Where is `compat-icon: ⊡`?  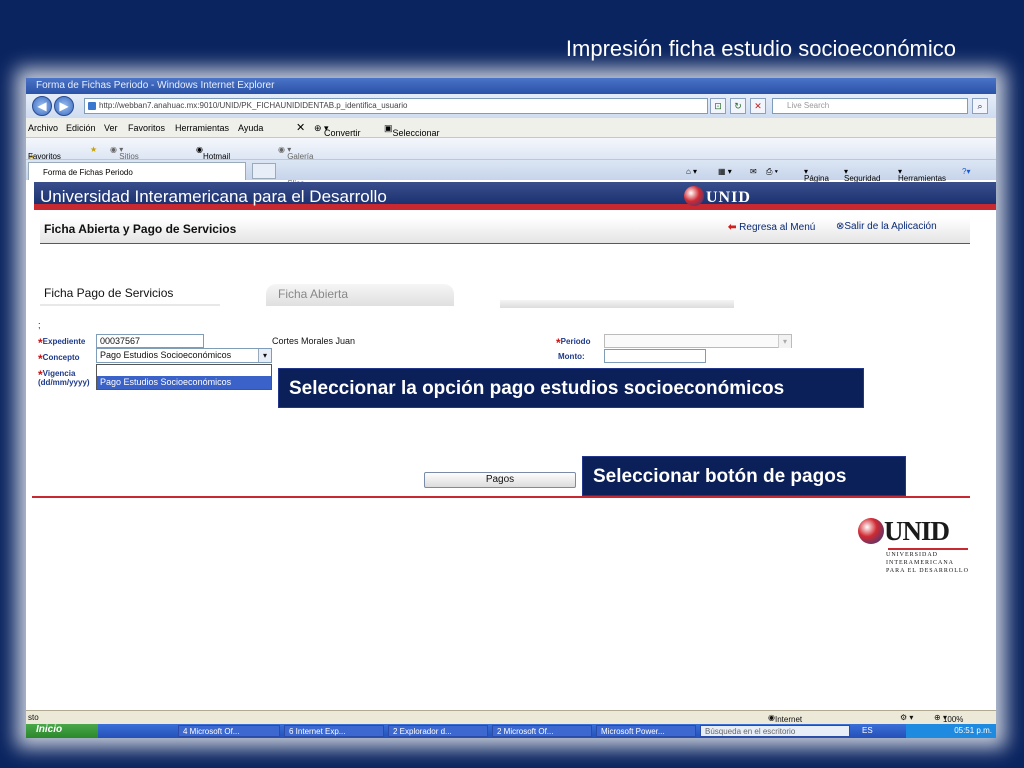 compat-icon: ⊡ is located at coordinates (718, 106).